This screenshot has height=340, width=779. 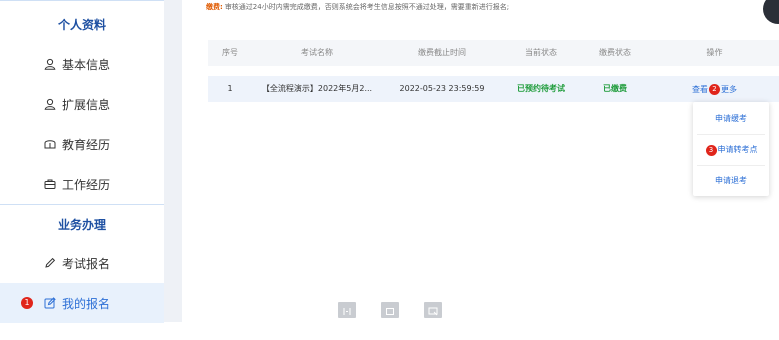 I want to click on section-title-business: 业务办理, so click(x=81, y=225).